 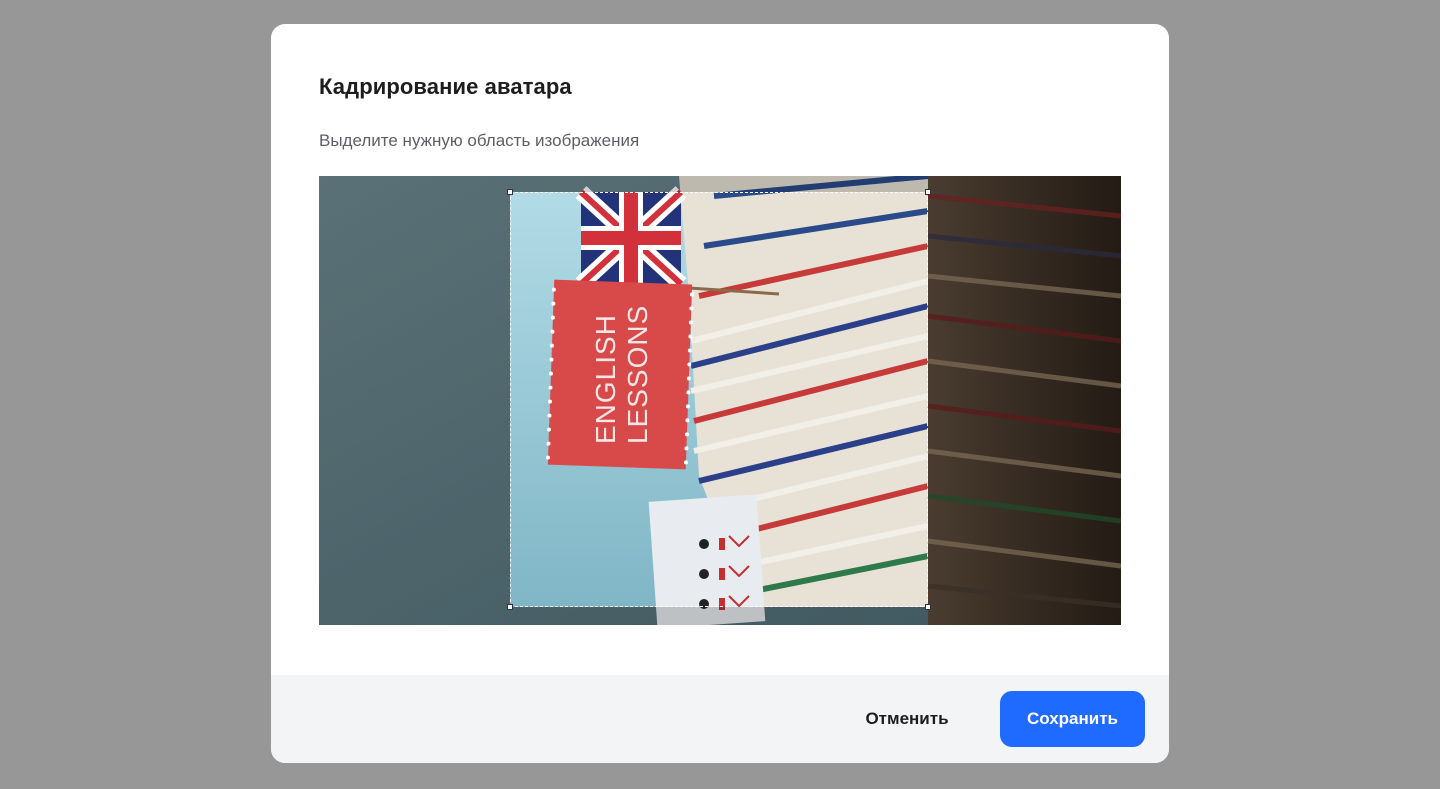 What do you see at coordinates (720, 719) in the screenshot?
I see `dialog-footer: Отменить Сохранить` at bounding box center [720, 719].